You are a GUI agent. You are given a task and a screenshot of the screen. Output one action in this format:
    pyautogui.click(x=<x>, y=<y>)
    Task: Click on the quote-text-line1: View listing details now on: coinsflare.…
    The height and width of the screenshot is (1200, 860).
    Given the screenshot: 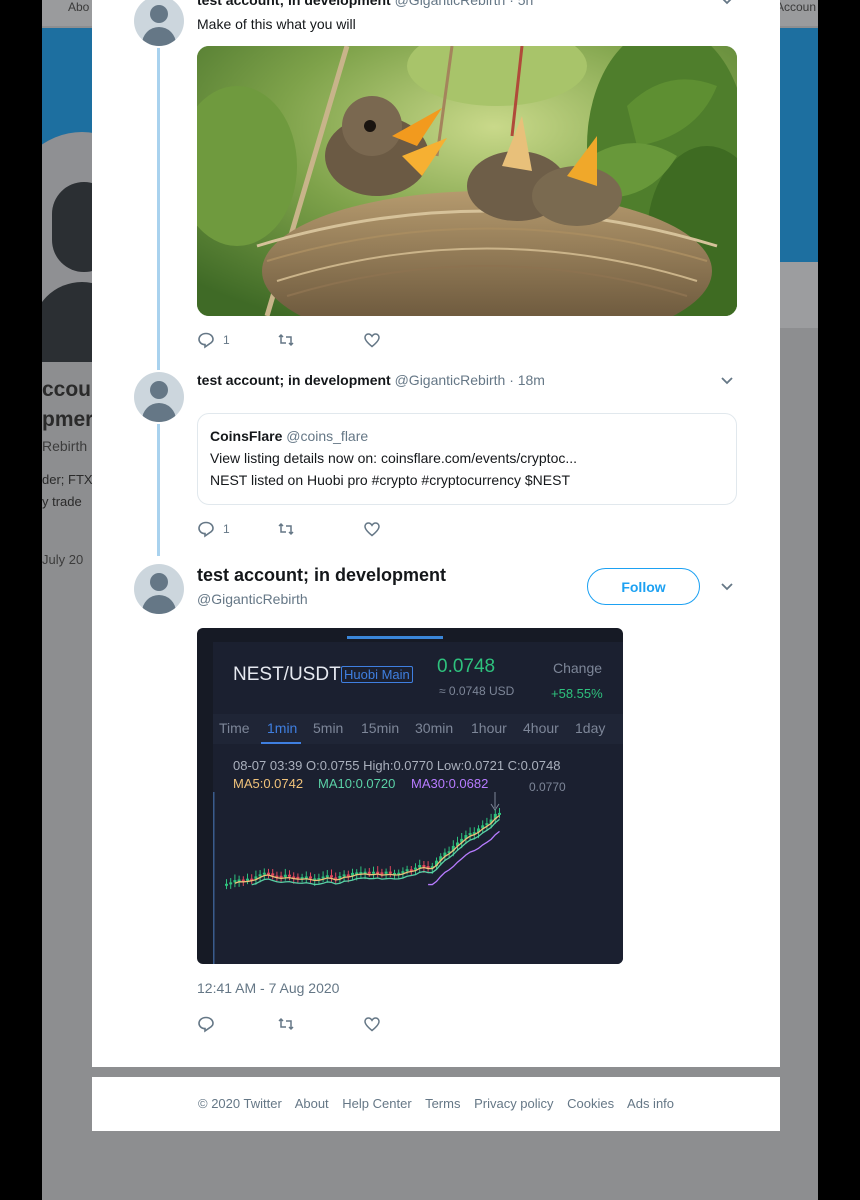 What is the action you would take?
    pyautogui.click(x=394, y=458)
    